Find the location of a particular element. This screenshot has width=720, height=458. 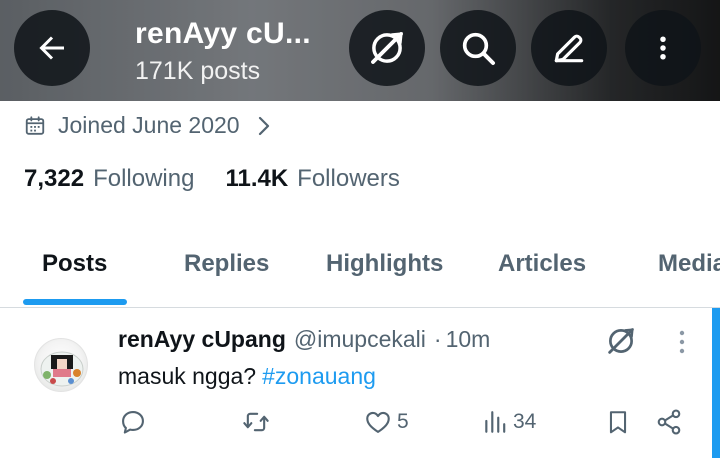

search-icon is located at coordinates (478, 48).